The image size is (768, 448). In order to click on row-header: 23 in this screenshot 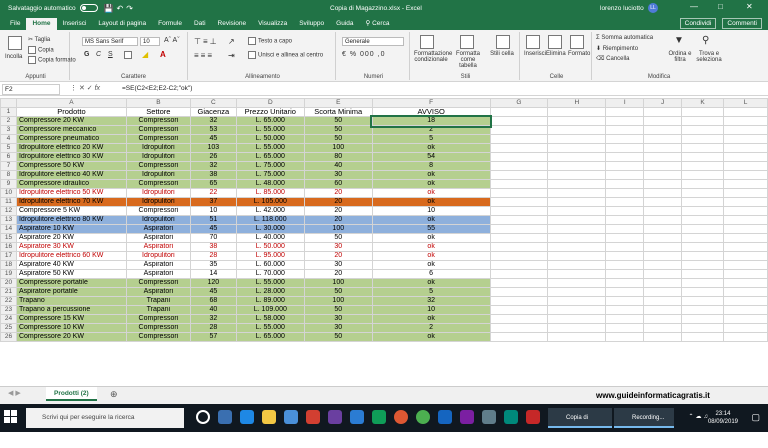, I will do `click(8, 310)`.